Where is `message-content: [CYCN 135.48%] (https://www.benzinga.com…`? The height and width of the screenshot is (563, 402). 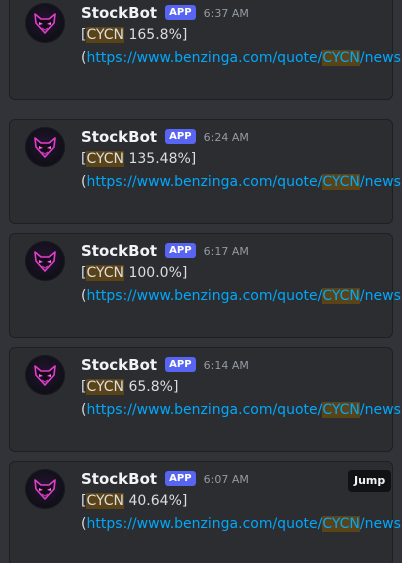
message-content: [CYCN 135.48%] (https://www.benzinga.com… is located at coordinates (241, 170).